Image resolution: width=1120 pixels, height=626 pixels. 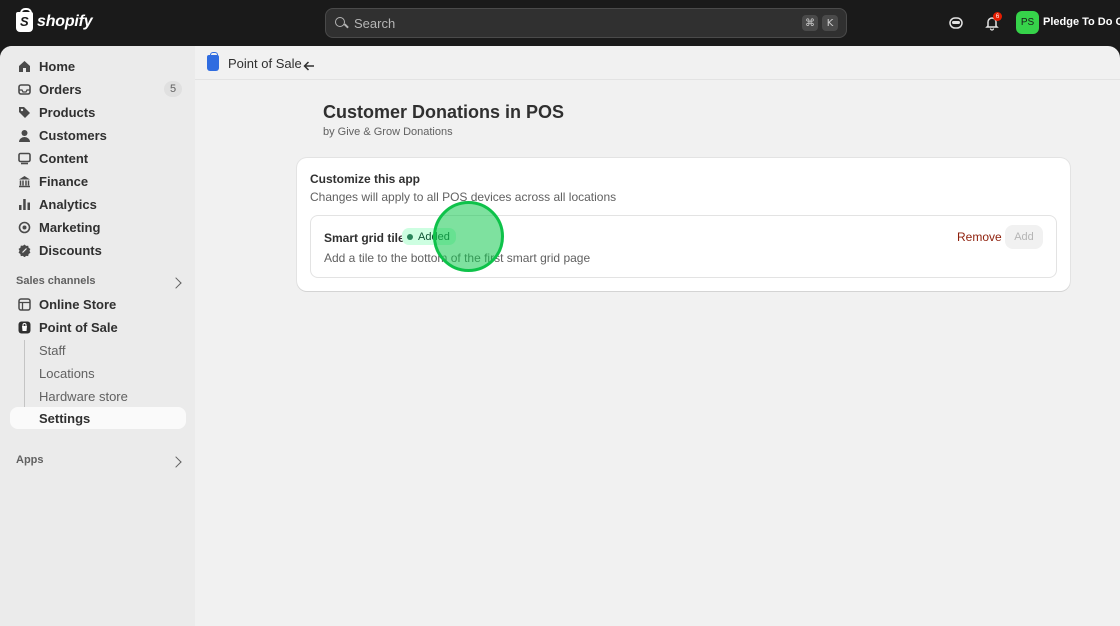 What do you see at coordinates (997, 16) in the screenshot?
I see `notification-badge: 6` at bounding box center [997, 16].